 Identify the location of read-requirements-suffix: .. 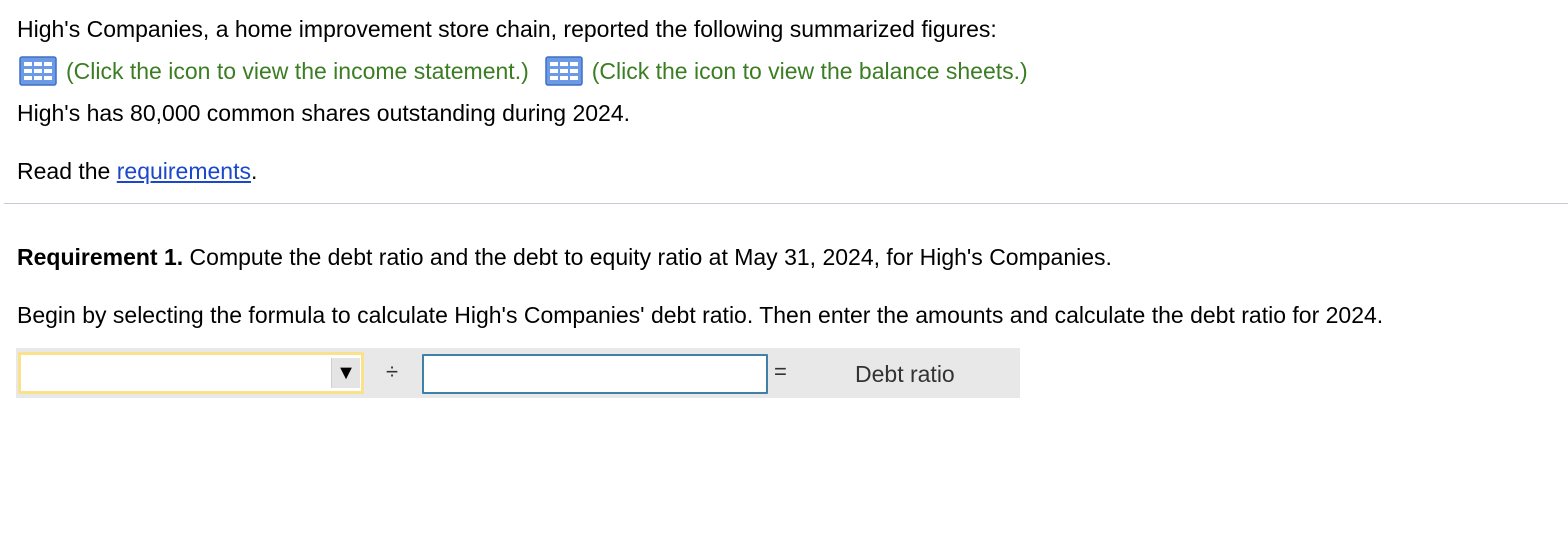
(254, 171).